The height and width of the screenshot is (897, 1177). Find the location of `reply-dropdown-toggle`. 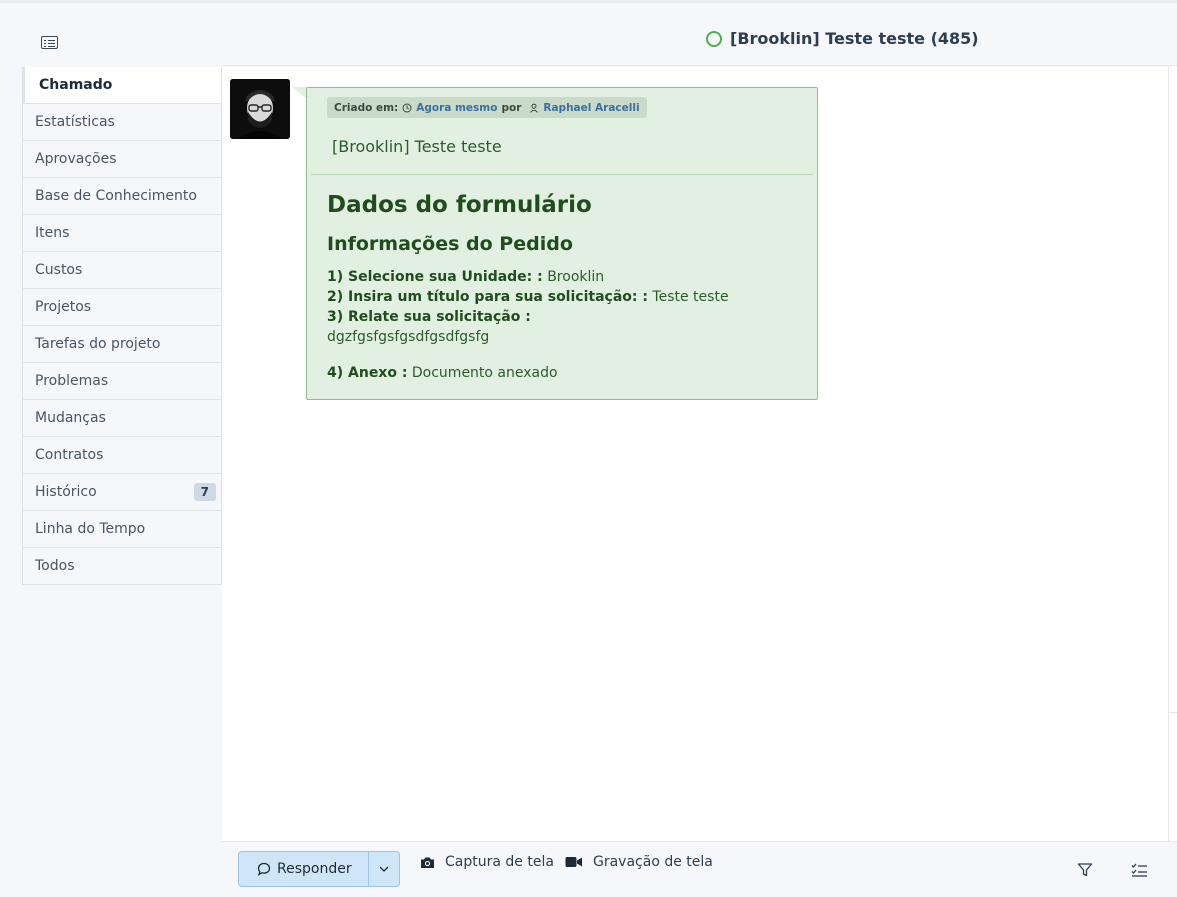

reply-dropdown-toggle is located at coordinates (384, 869).